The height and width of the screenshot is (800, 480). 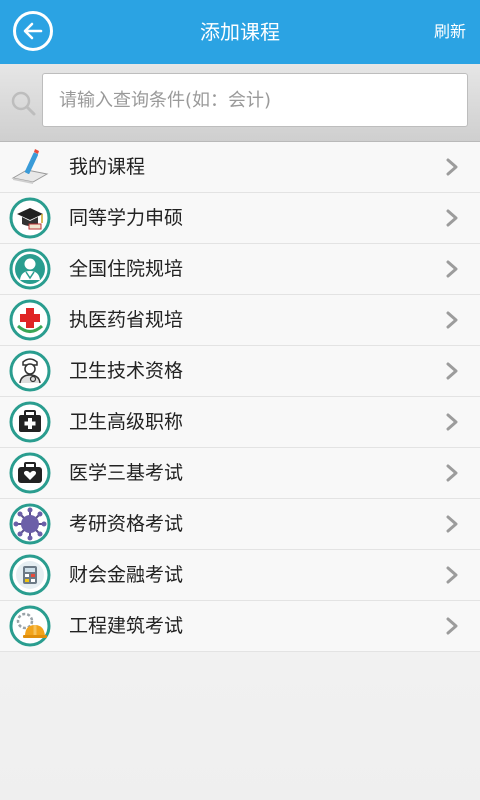 What do you see at coordinates (126, 320) in the screenshot?
I see `list-item-label: 执医药省规培` at bounding box center [126, 320].